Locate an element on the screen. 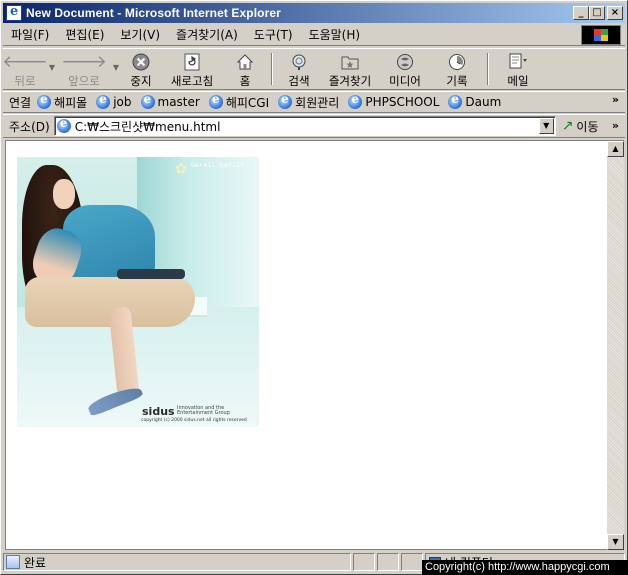 The height and width of the screenshot is (575, 628). link-happymall: 해피몰 is located at coordinates (62, 101).